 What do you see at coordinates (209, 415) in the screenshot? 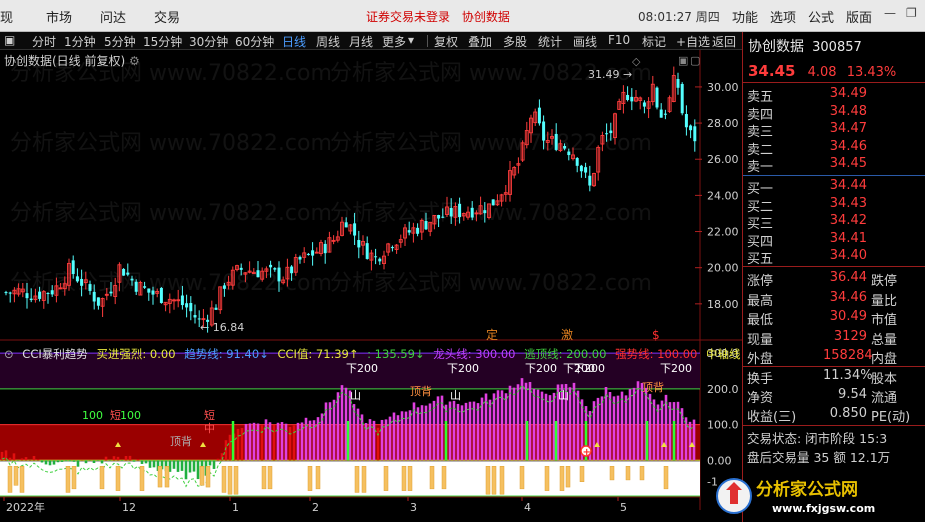
I see `label-duan-2: 短` at bounding box center [209, 415].